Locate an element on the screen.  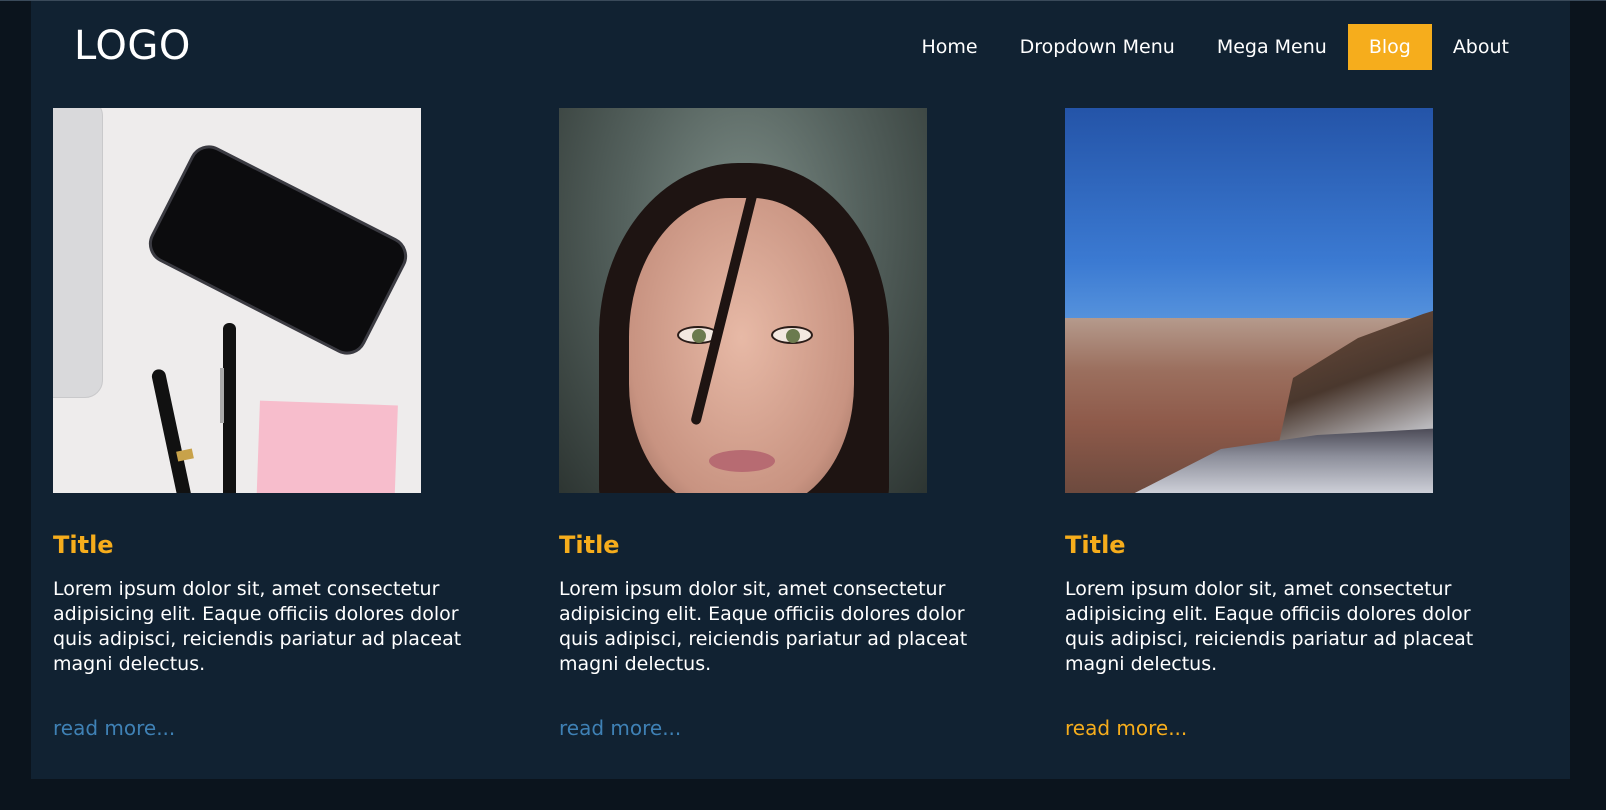
main-nav: Home Dropdown Menu Mega Menu Blog About is located at coordinates (1215, 47).